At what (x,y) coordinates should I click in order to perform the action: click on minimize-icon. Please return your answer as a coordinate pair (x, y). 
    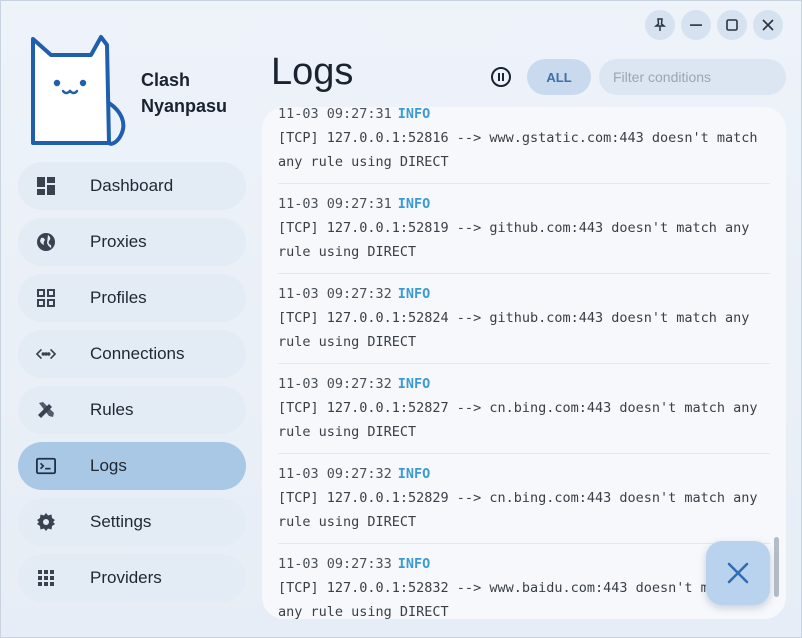
    Looking at the image, I should click on (696, 25).